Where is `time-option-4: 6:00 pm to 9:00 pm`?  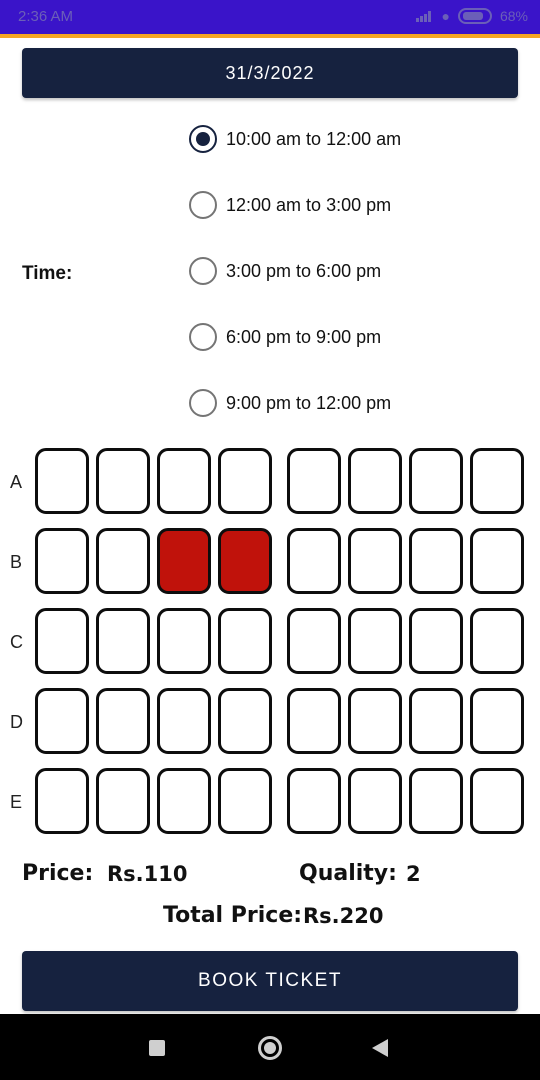
time-option-4: 6:00 pm to 9:00 pm is located at coordinates (285, 337).